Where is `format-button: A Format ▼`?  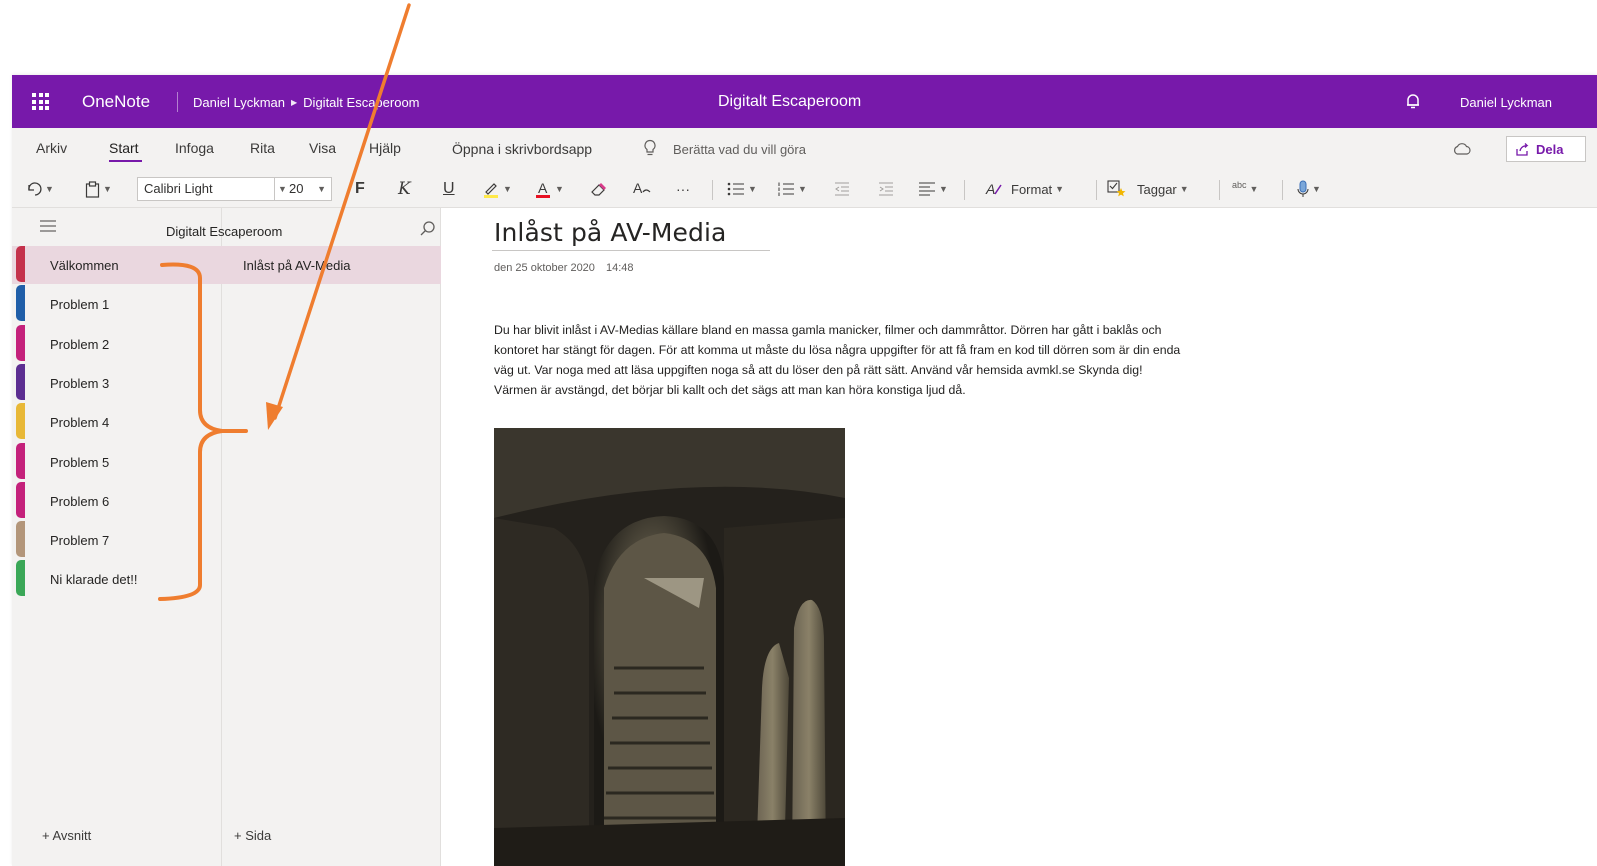
format-button: A Format ▼ is located at coordinates (1024, 189).